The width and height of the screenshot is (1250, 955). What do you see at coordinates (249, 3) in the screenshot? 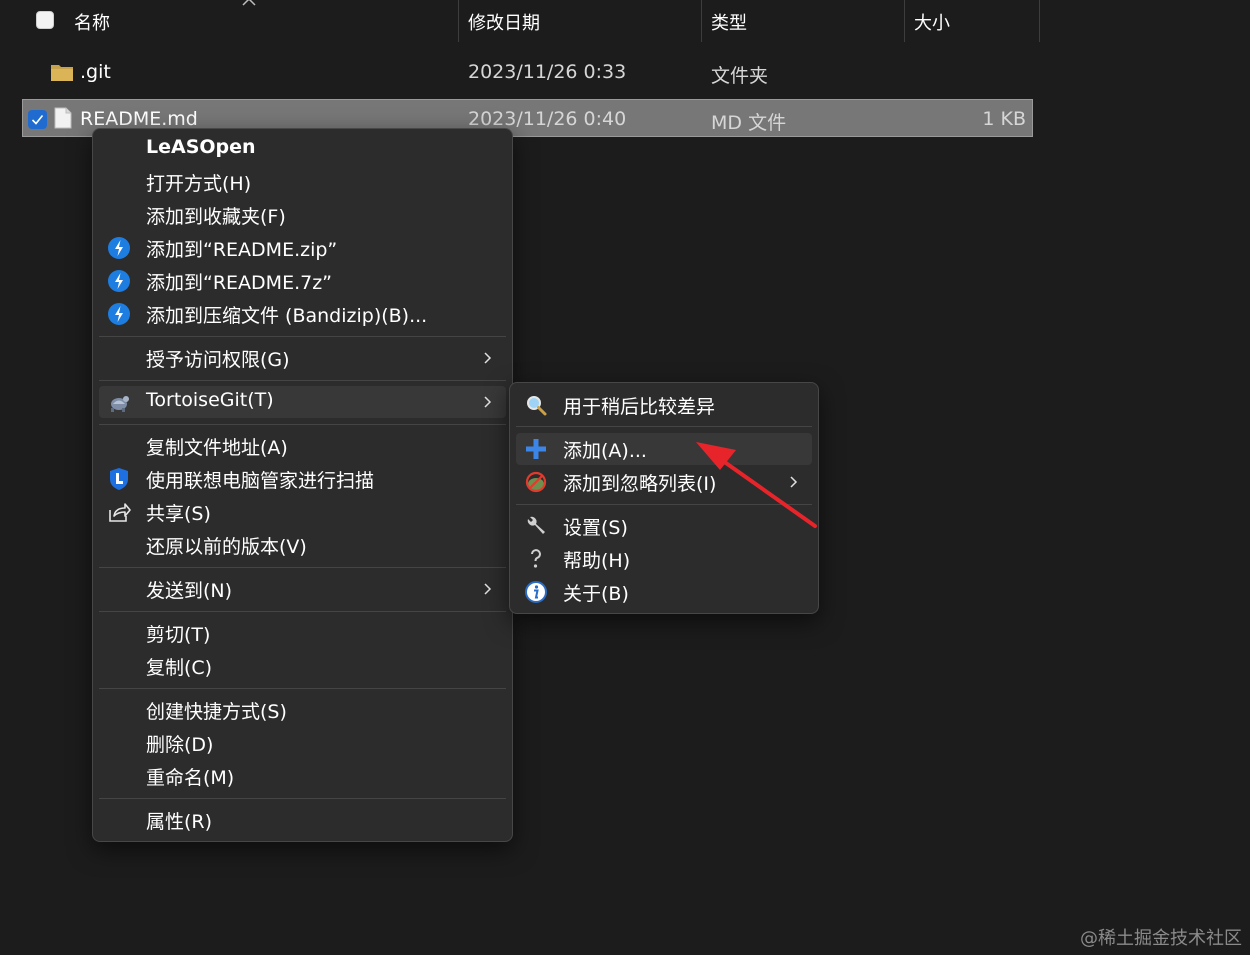
I see `sort-caret-icon` at bounding box center [249, 3].